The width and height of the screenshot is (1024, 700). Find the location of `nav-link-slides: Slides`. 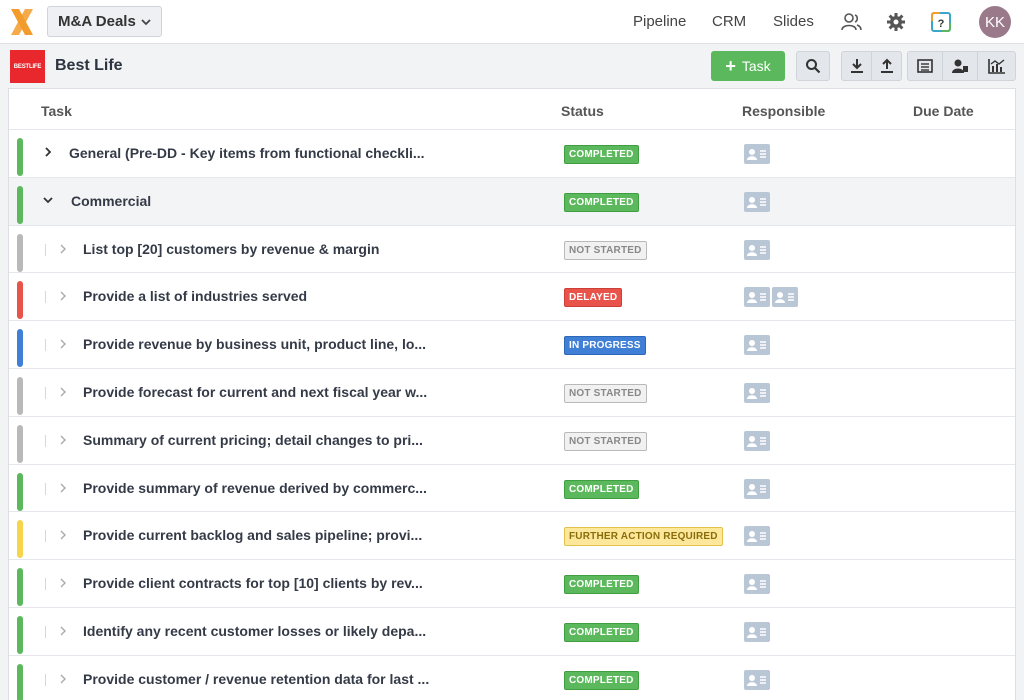

nav-link-slides: Slides is located at coordinates (793, 21).